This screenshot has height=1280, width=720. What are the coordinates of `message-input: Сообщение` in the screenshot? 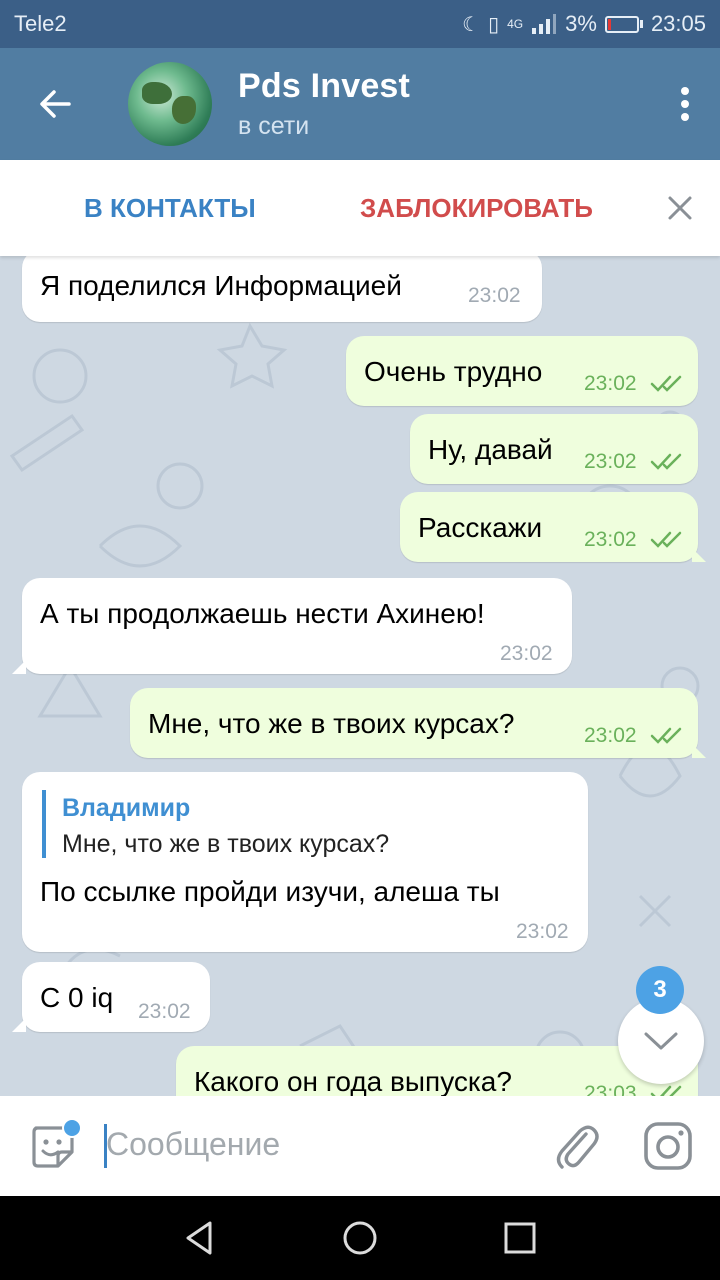 It's located at (193, 1144).